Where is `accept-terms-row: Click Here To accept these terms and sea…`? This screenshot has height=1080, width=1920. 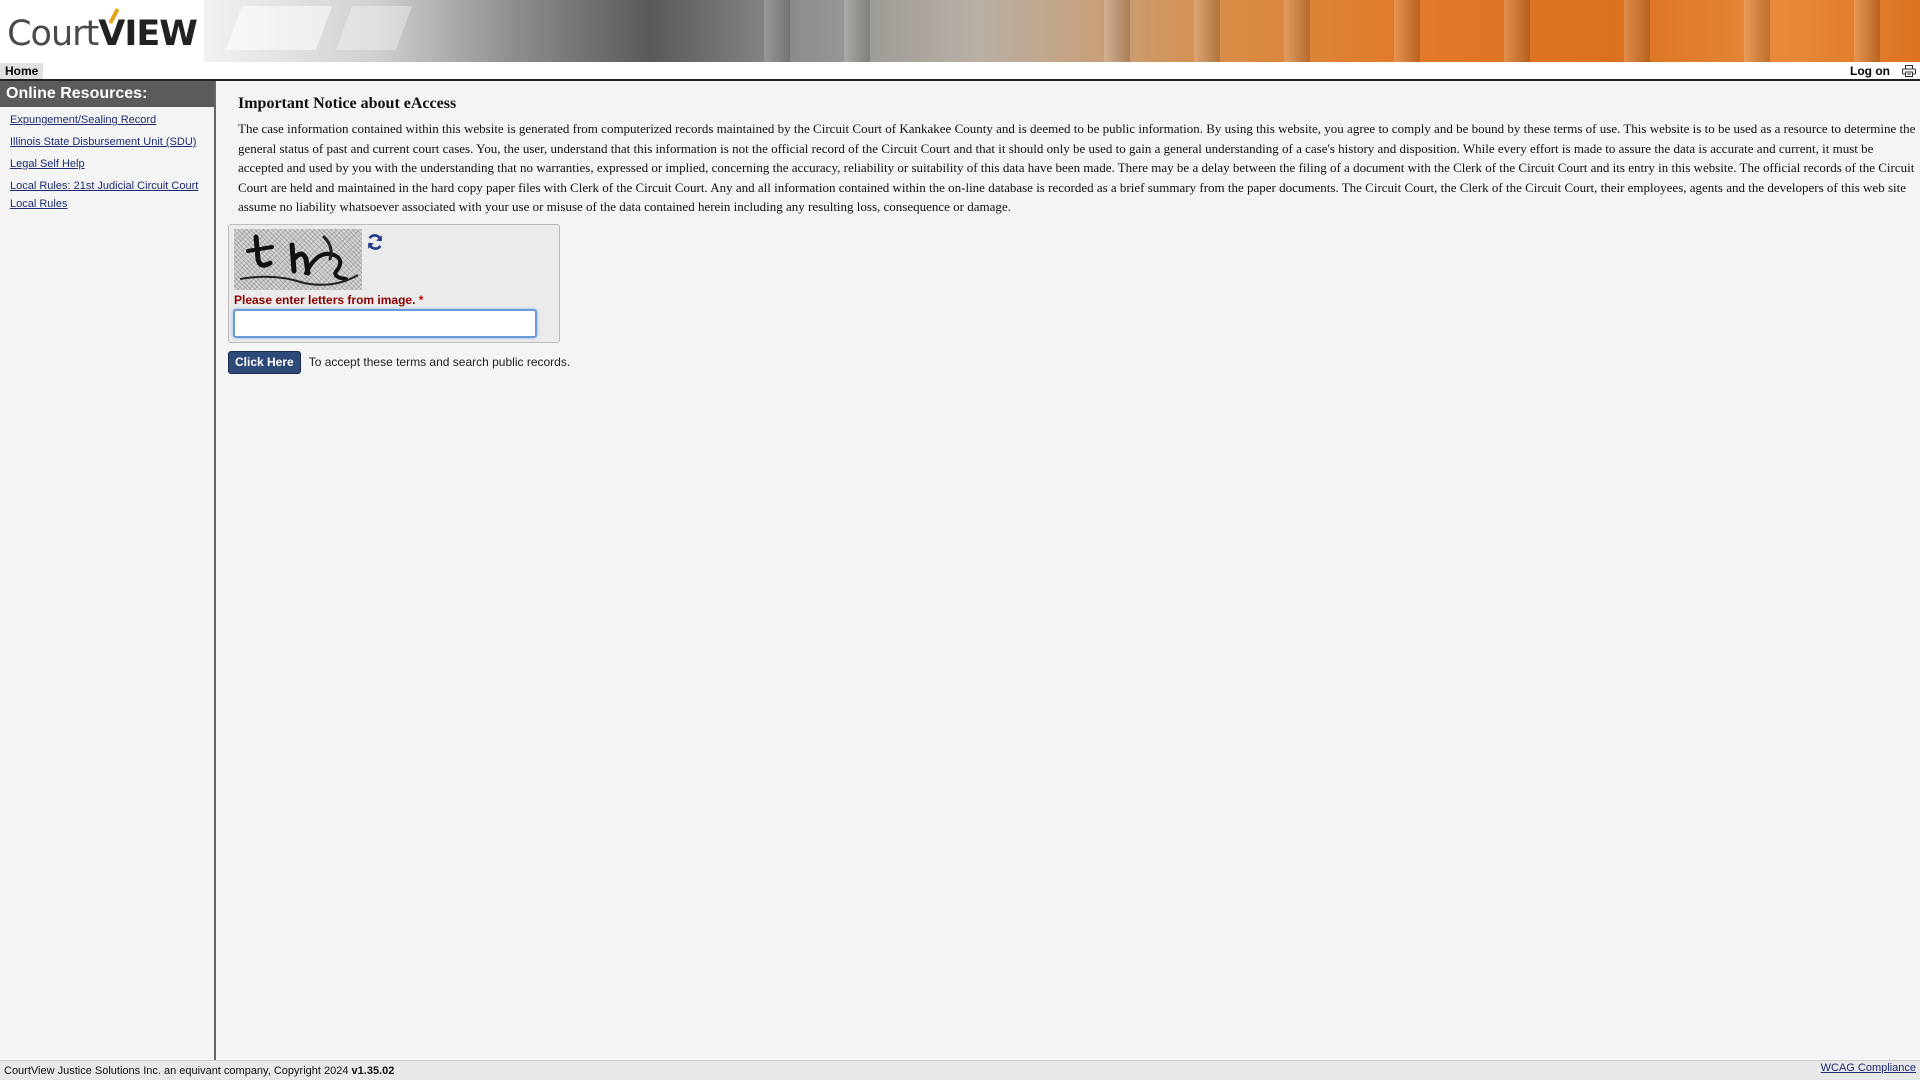 accept-terms-row: Click Here To accept these terms and sea… is located at coordinates (399, 362).